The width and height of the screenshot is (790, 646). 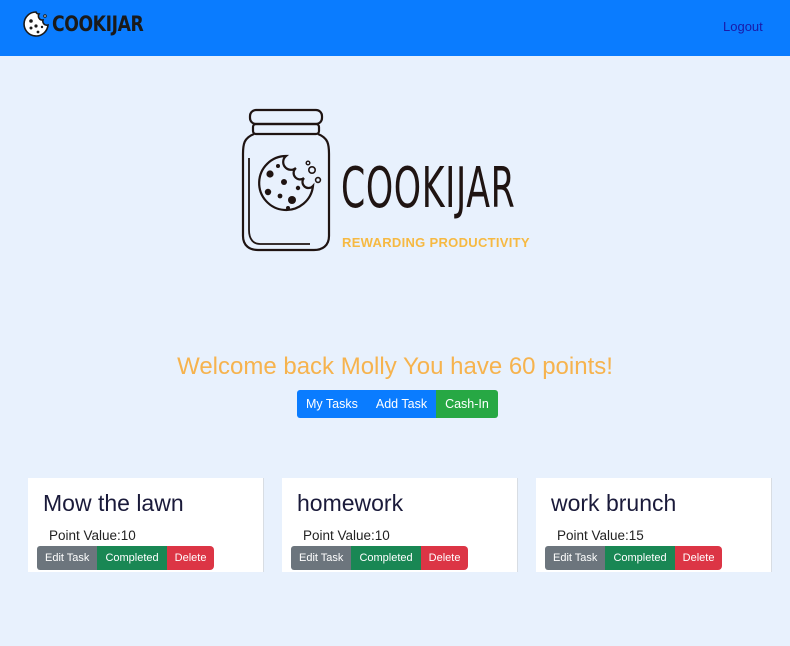 What do you see at coordinates (395, 366) in the screenshot?
I see `welcome-message: Welcome back Molly You have 60 points!` at bounding box center [395, 366].